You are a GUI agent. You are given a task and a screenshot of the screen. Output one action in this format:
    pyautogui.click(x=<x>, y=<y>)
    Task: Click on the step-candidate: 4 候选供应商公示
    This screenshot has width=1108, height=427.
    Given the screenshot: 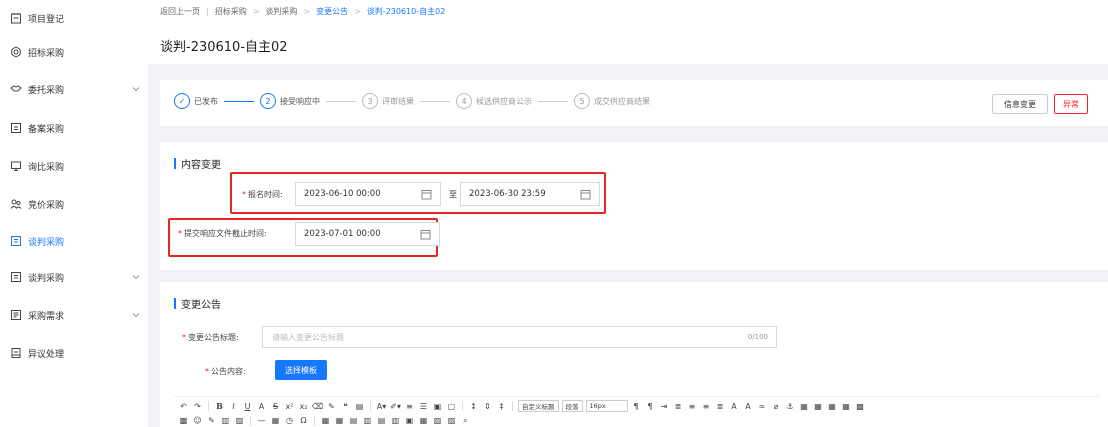 What is the action you would take?
    pyautogui.click(x=494, y=101)
    